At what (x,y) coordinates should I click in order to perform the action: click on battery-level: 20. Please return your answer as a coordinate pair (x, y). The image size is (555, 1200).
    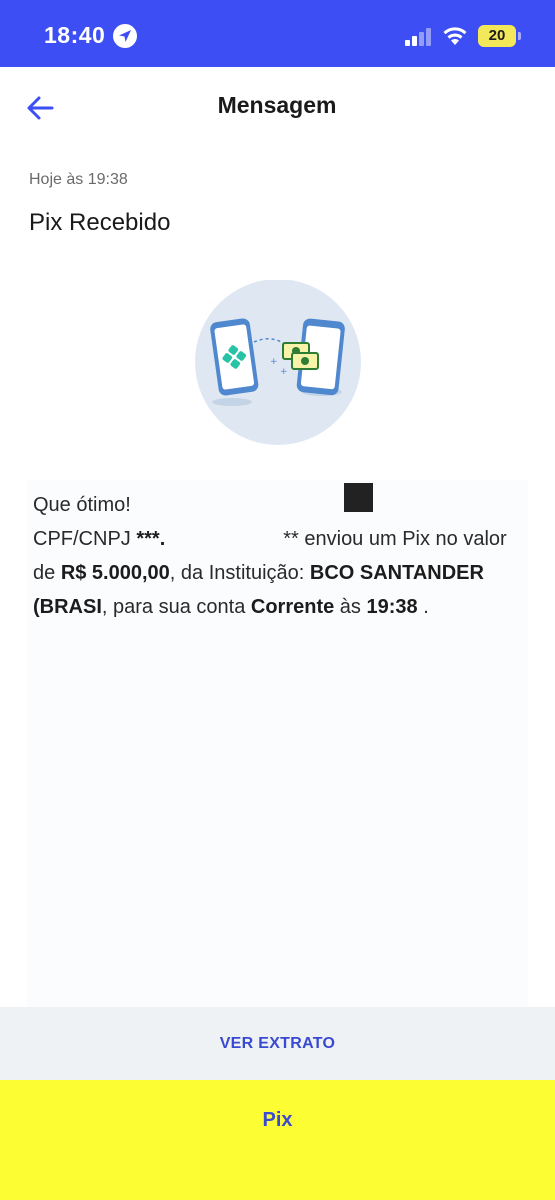
    Looking at the image, I should click on (497, 35).